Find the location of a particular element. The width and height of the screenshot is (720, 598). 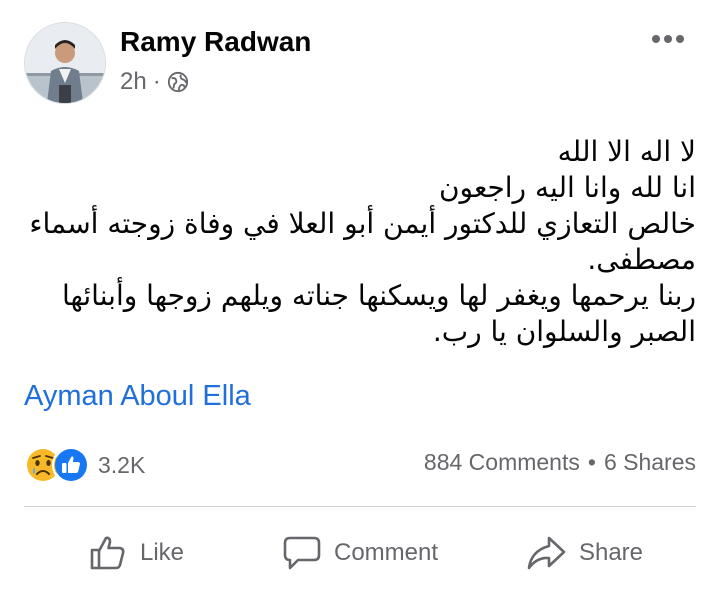

post-time: 2h is located at coordinates (133, 82).